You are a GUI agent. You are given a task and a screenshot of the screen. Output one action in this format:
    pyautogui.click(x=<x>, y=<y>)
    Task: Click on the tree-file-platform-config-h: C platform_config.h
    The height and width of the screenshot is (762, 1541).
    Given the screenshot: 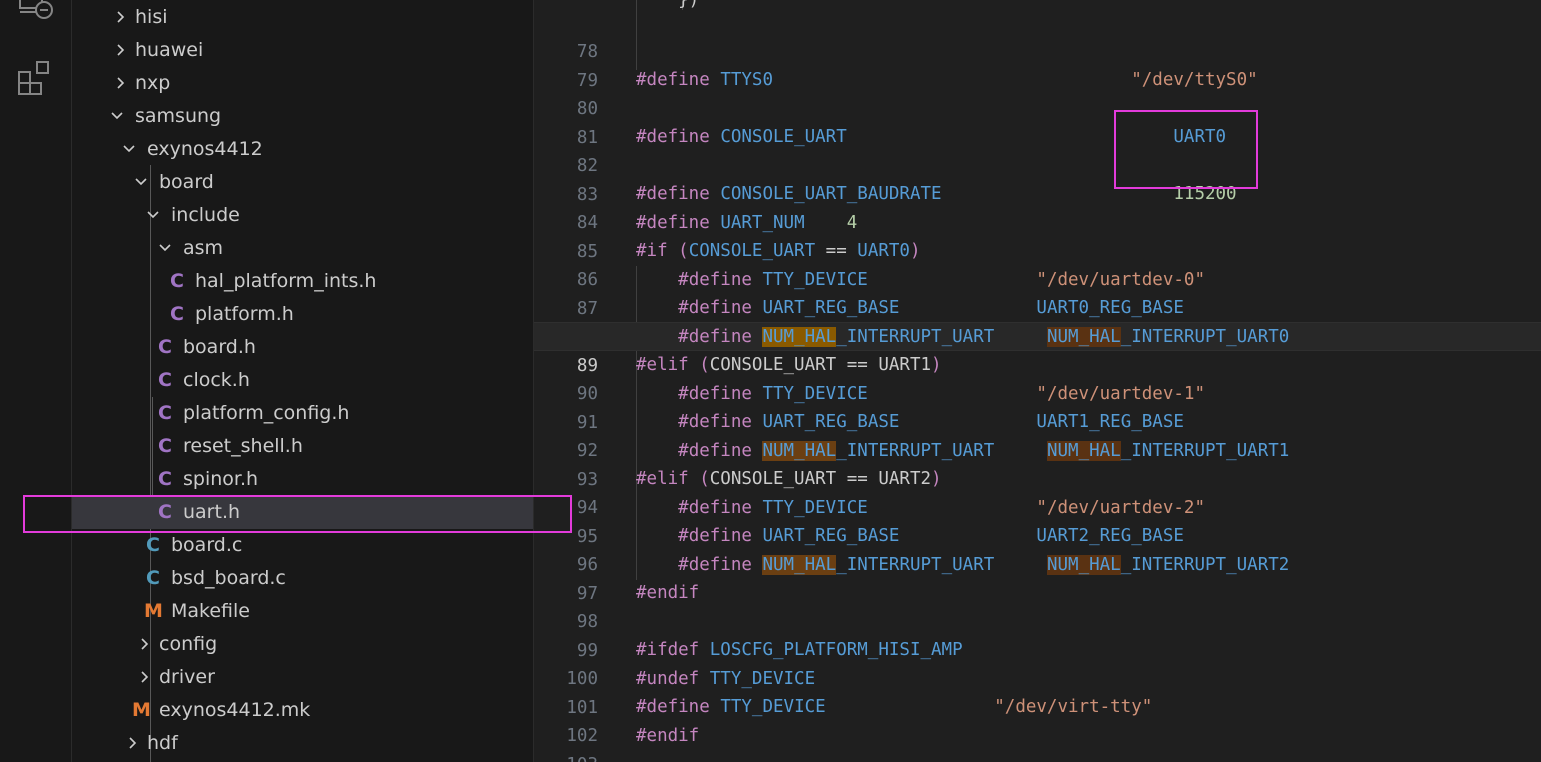 What is the action you would take?
    pyautogui.click(x=302, y=413)
    